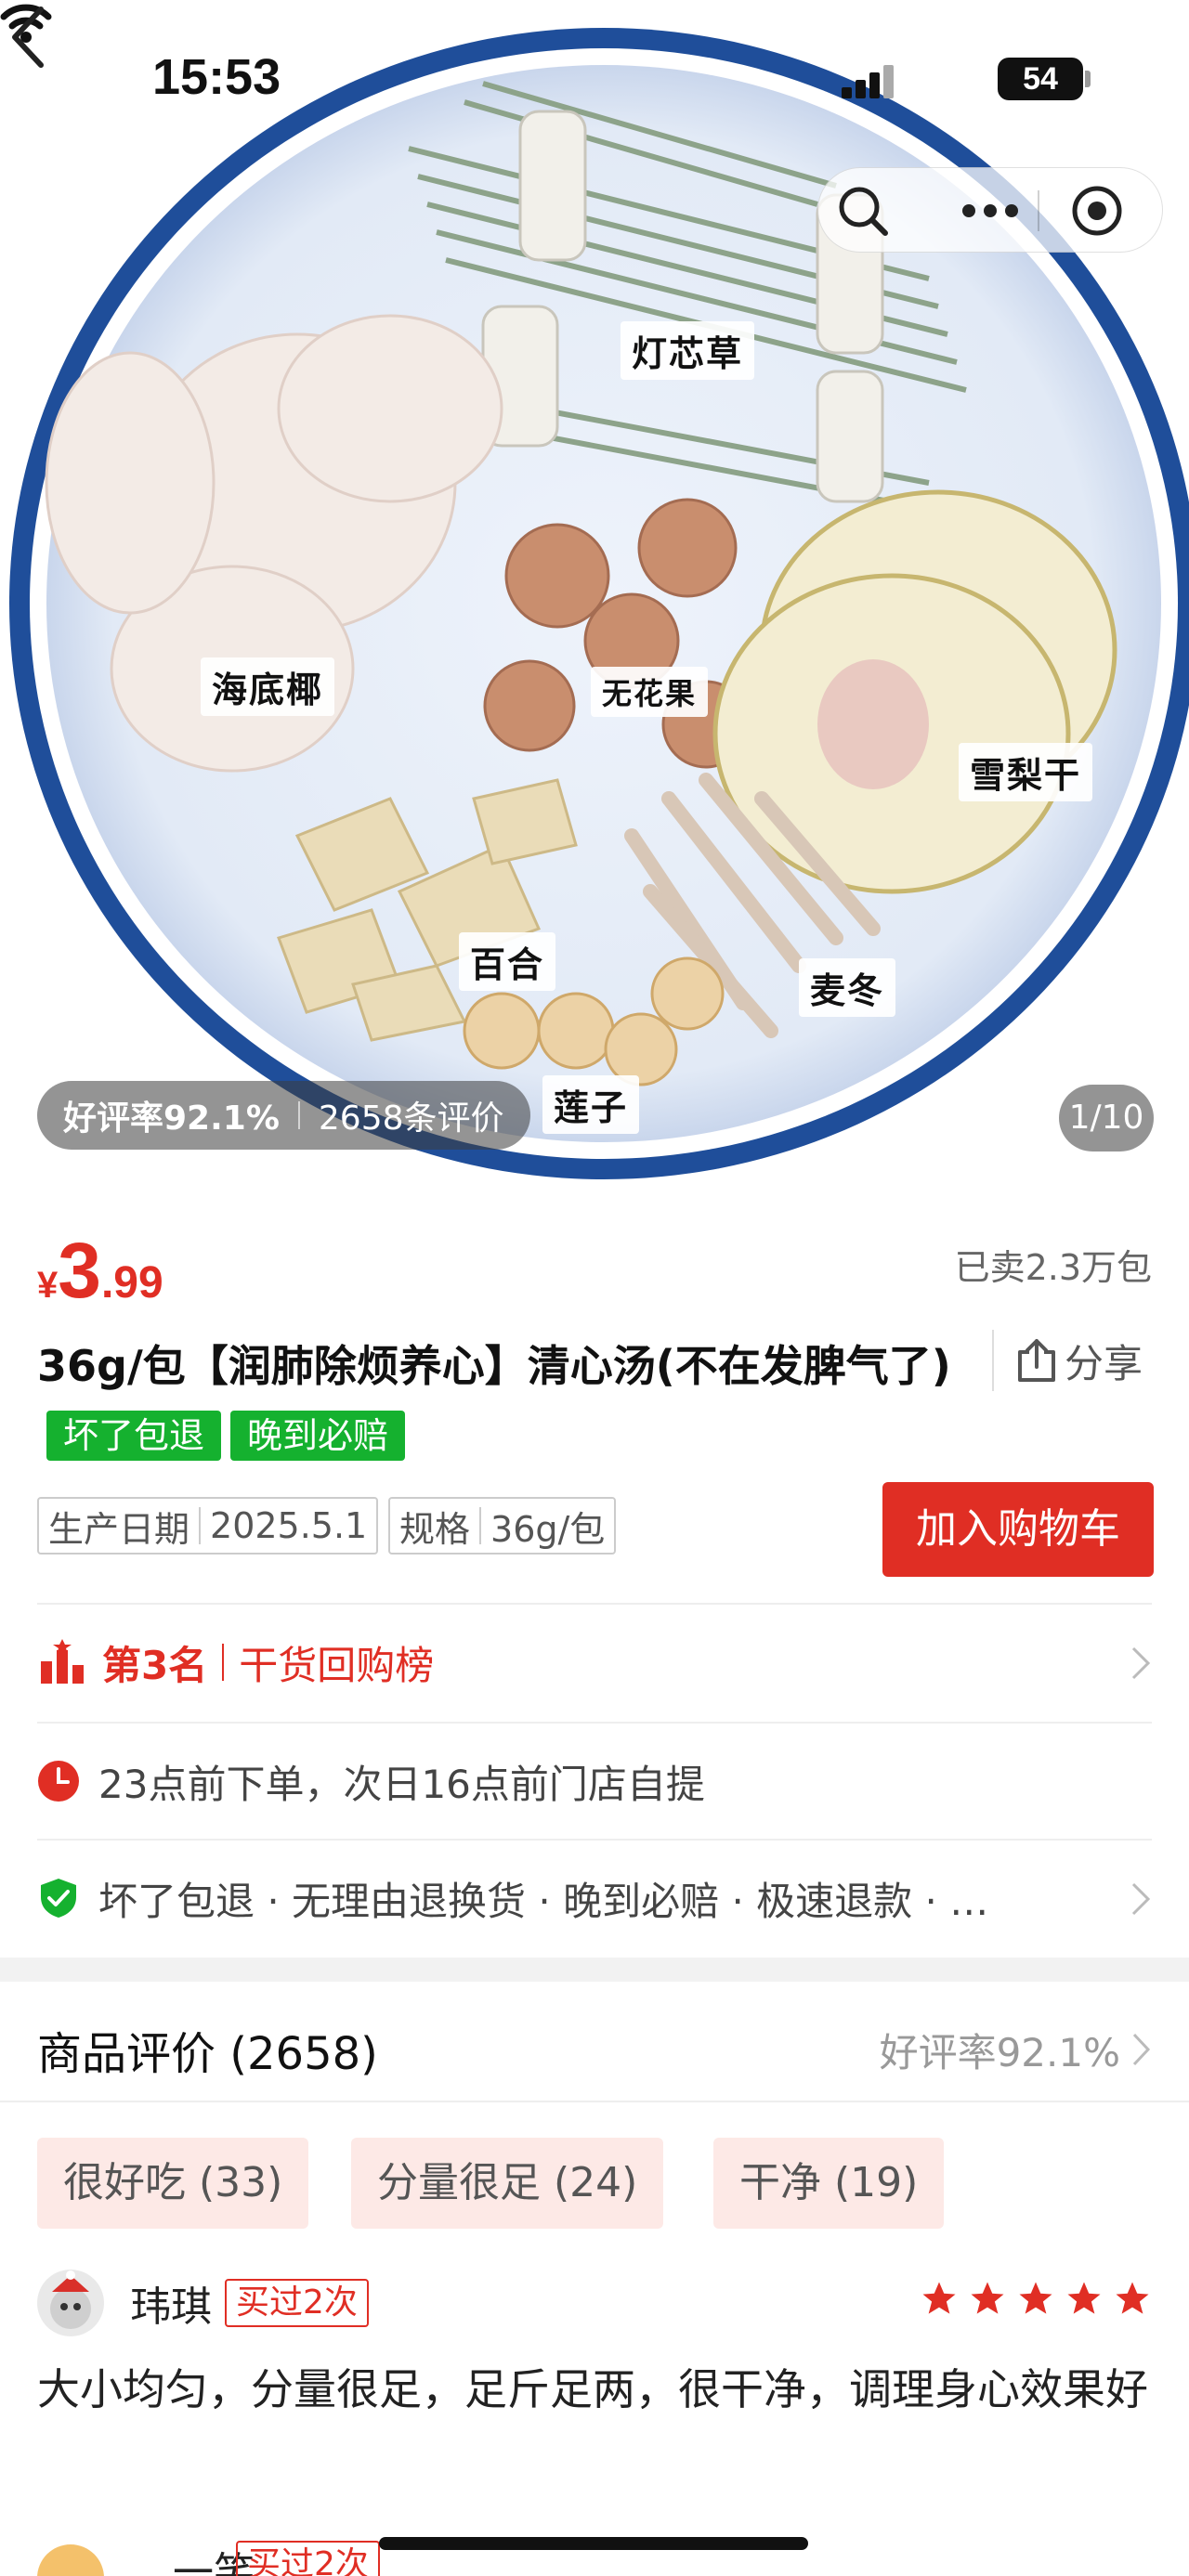  What do you see at coordinates (59, 1781) in the screenshot?
I see `clock-icon` at bounding box center [59, 1781].